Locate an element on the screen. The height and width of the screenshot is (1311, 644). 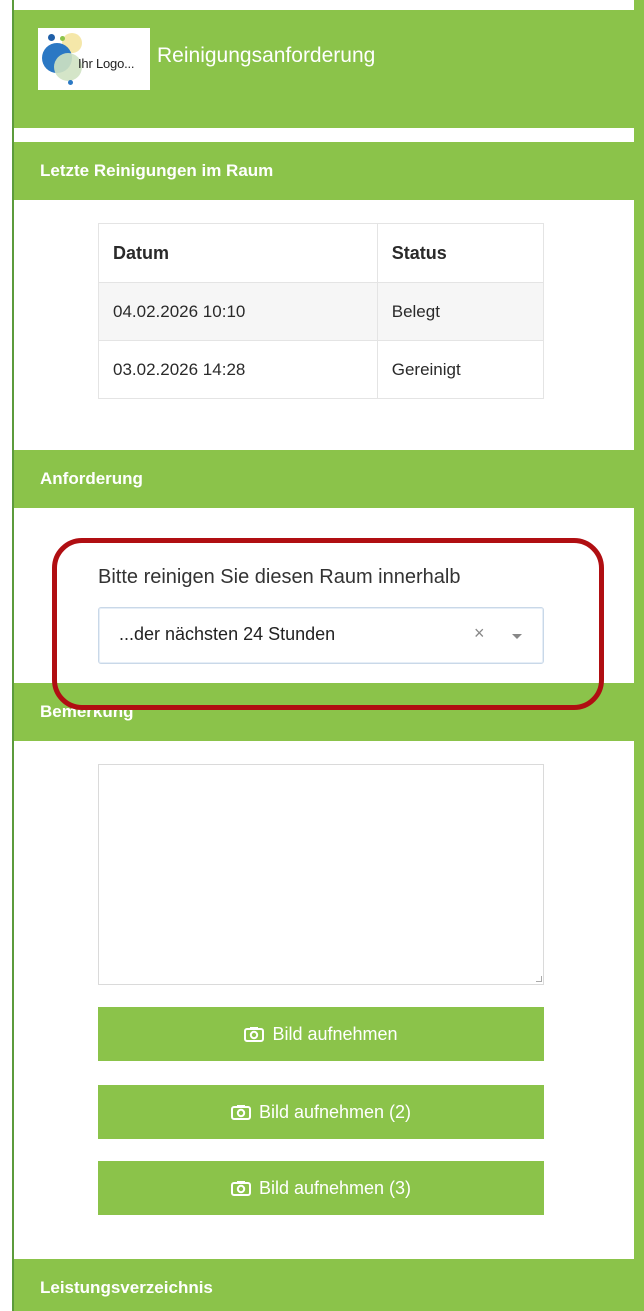
cell-date: 03.02.2026 14:28 is located at coordinates (238, 369).